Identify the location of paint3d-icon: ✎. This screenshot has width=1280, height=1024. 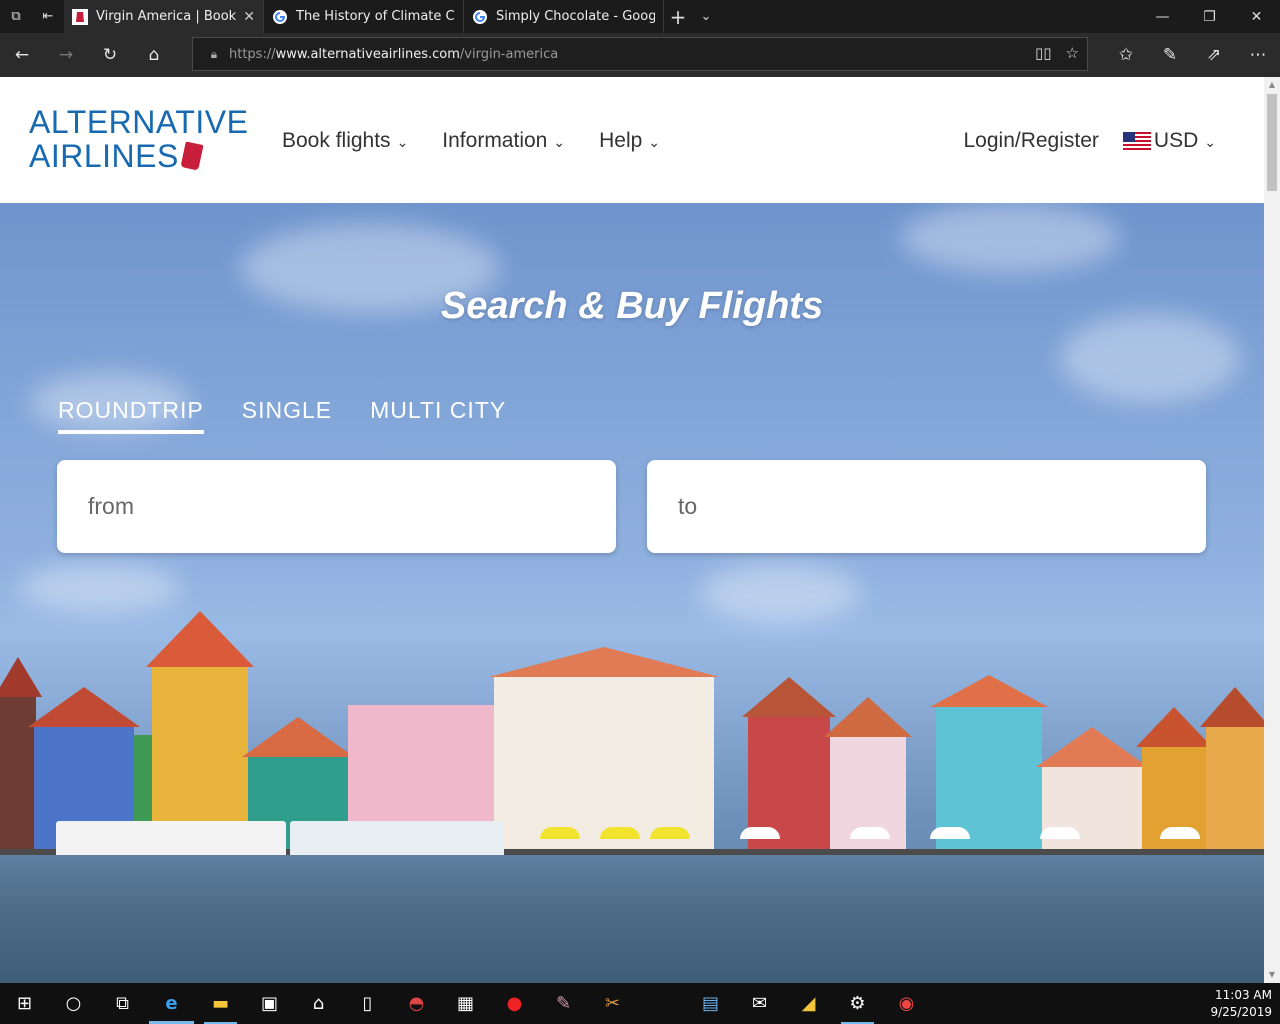
(563, 1003).